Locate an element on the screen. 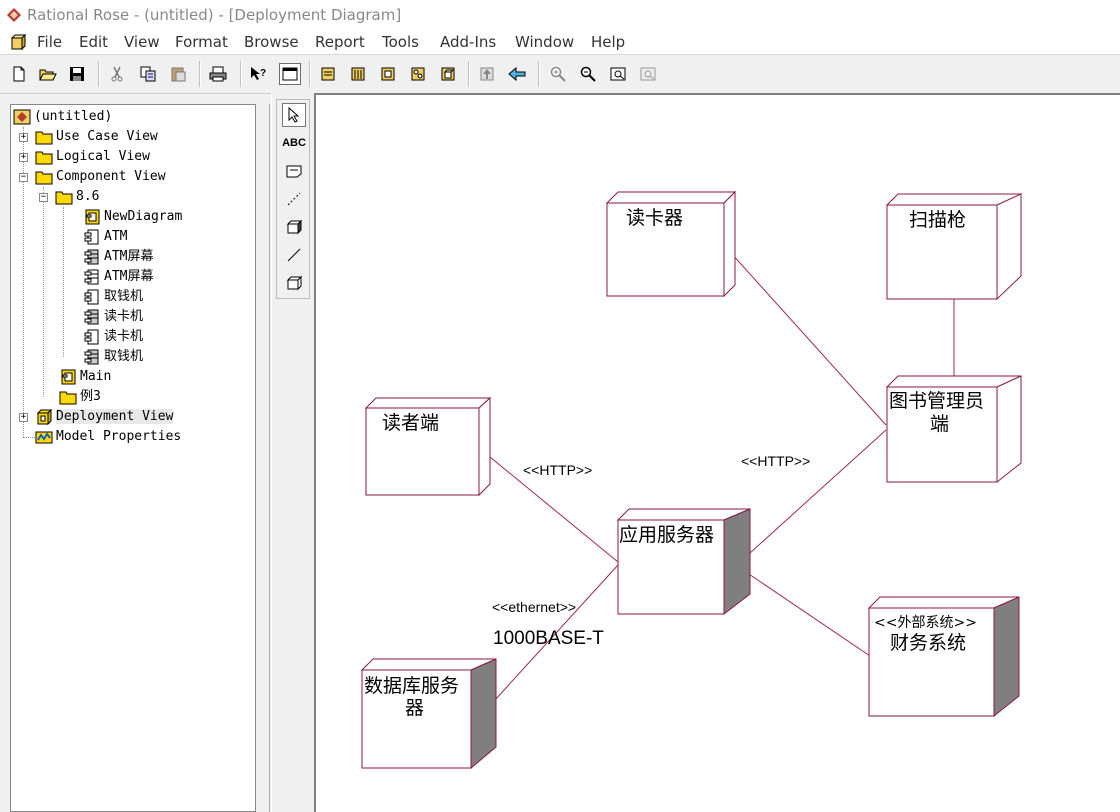  text-tool: ABC is located at coordinates (294, 143).